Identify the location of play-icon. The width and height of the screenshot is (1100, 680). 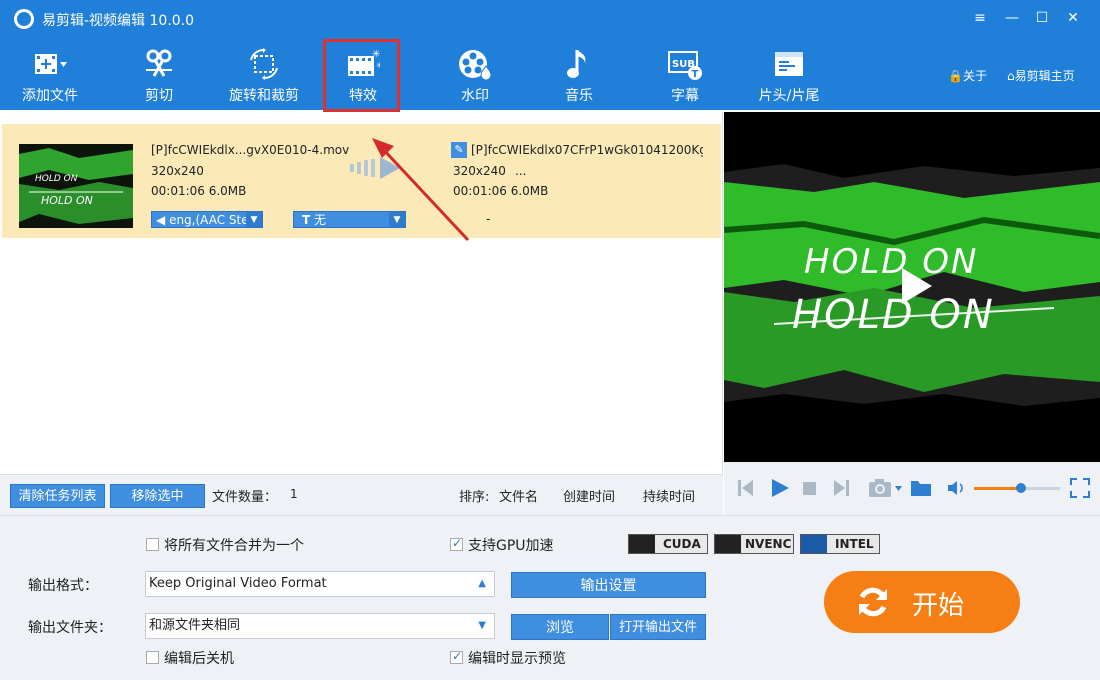
(780, 488).